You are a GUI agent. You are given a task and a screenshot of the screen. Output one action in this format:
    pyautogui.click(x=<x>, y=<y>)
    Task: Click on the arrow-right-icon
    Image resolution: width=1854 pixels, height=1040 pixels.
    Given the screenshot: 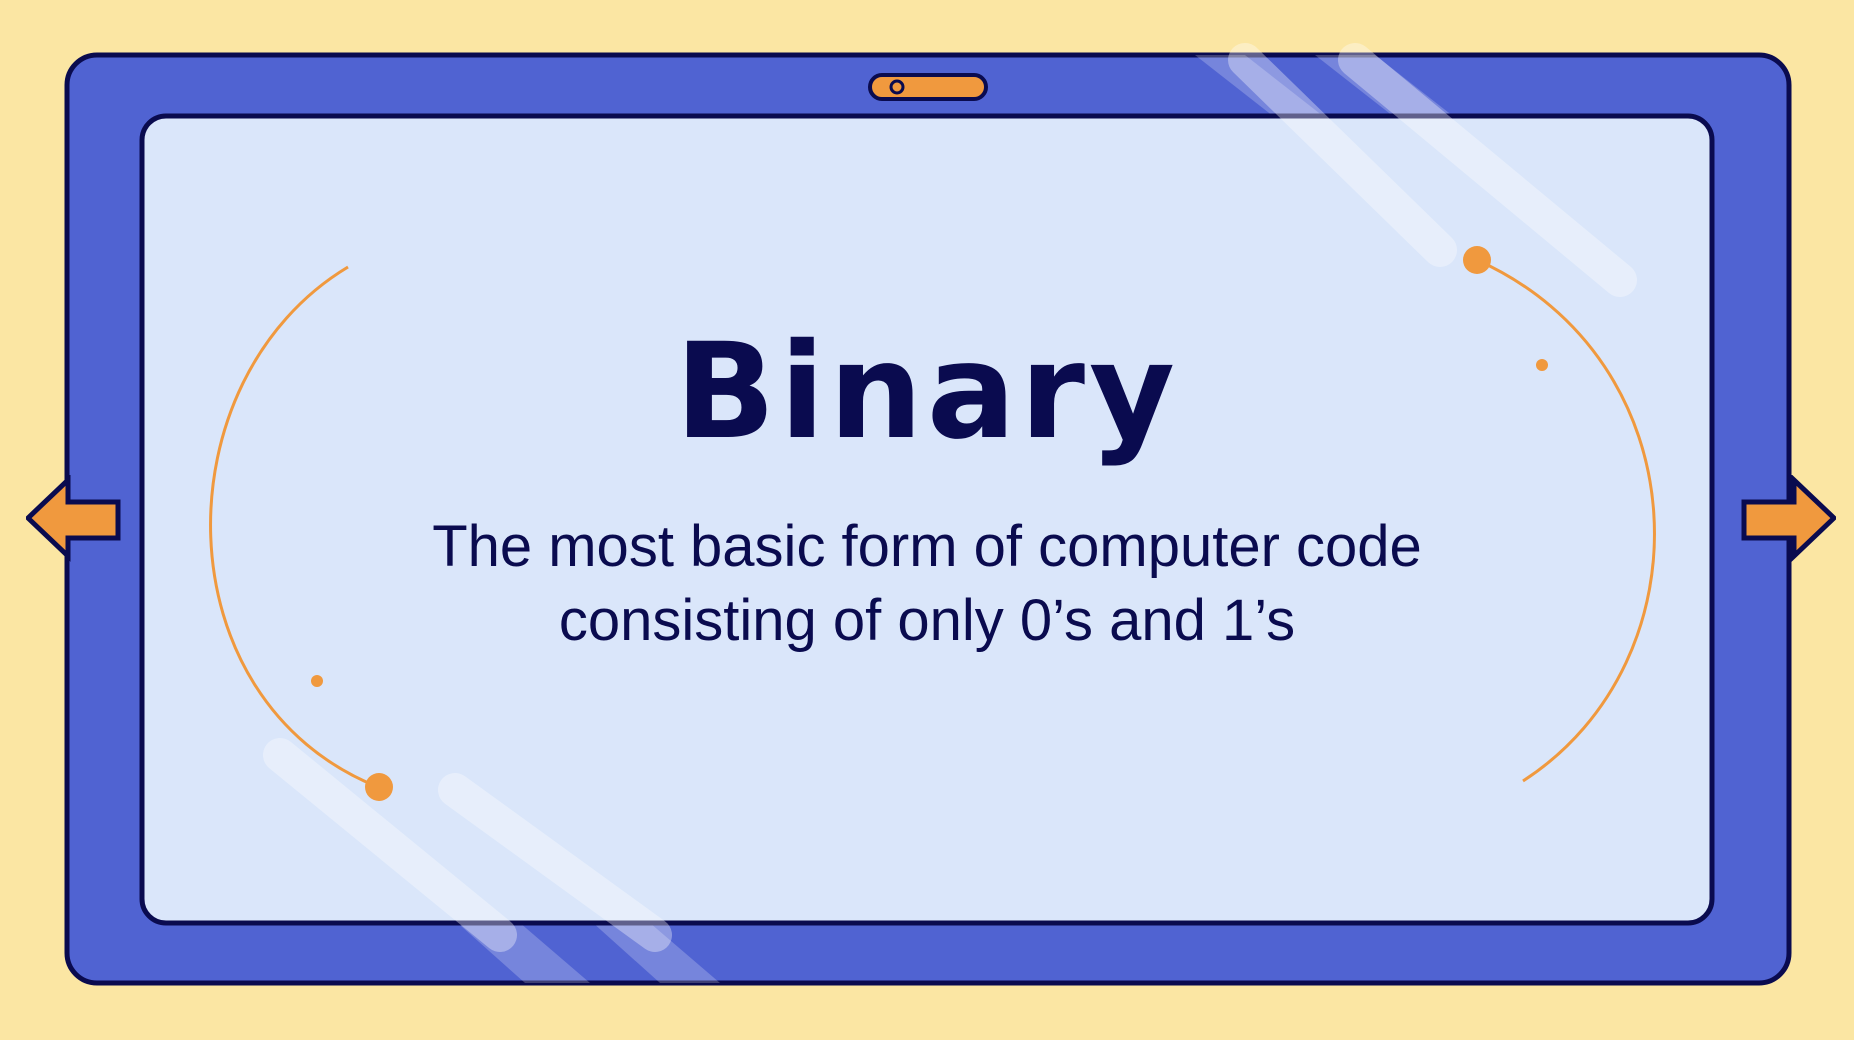 What is the action you would take?
    pyautogui.click(x=1788, y=520)
    